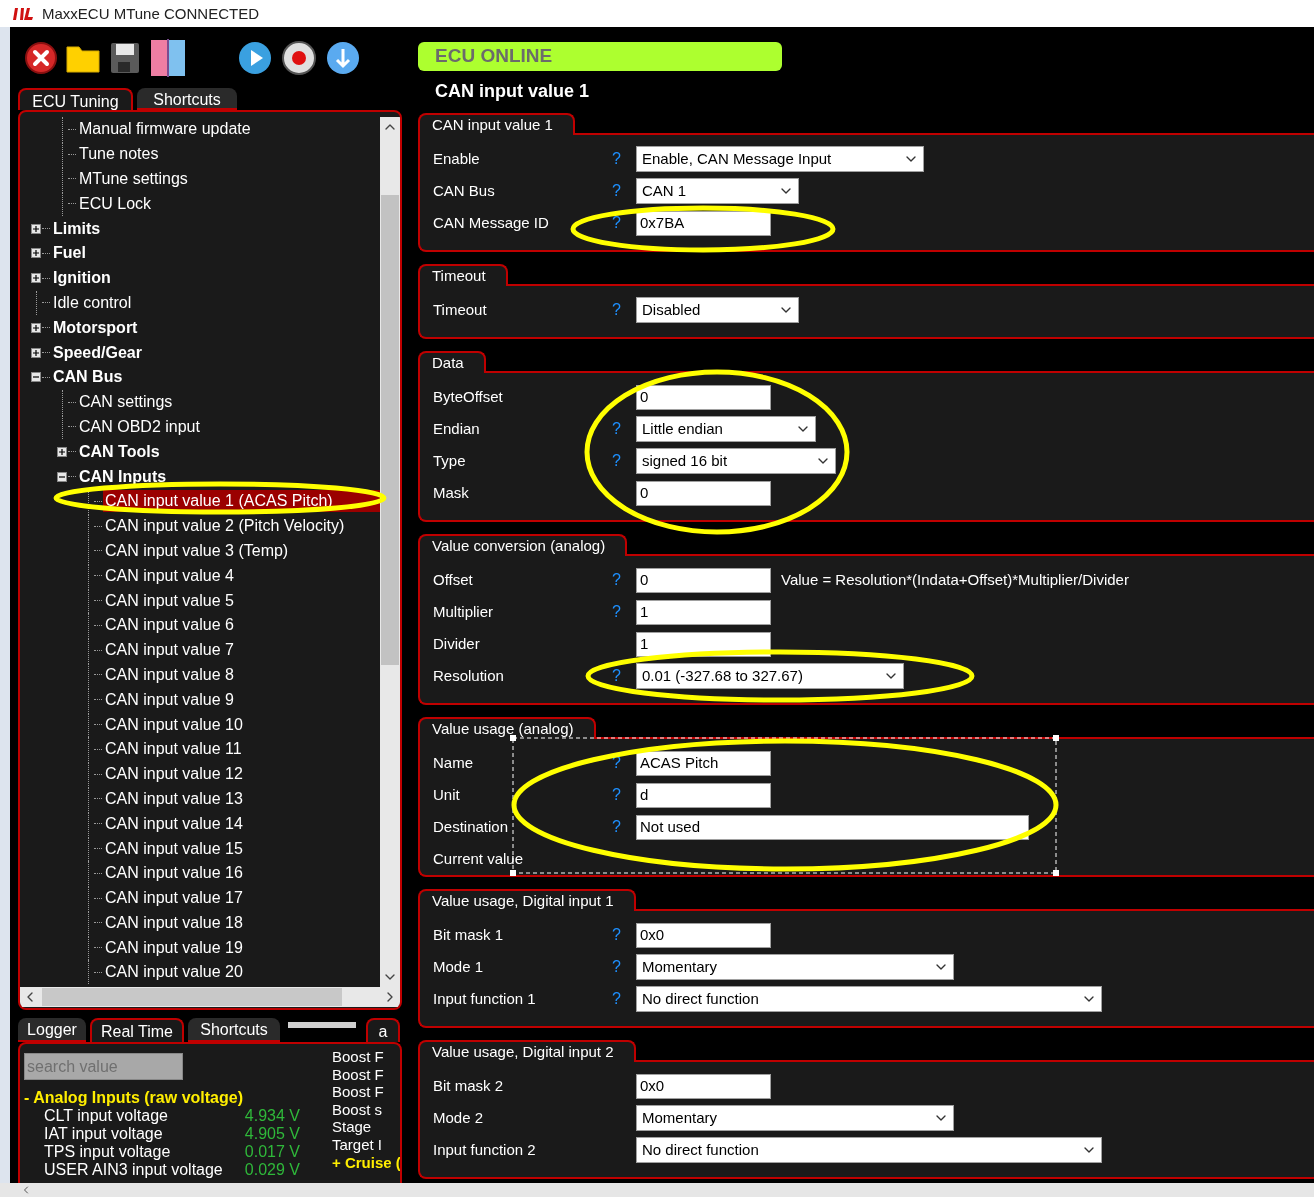 This screenshot has height=1197, width=1314. What do you see at coordinates (125, 58) in the screenshot?
I see `save-icon` at bounding box center [125, 58].